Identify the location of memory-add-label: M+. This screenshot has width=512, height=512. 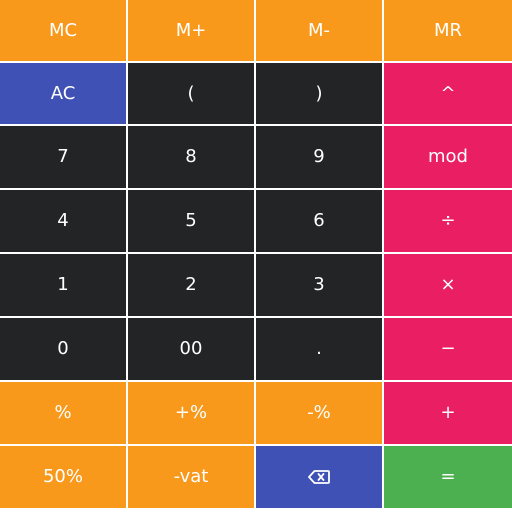
(191, 30).